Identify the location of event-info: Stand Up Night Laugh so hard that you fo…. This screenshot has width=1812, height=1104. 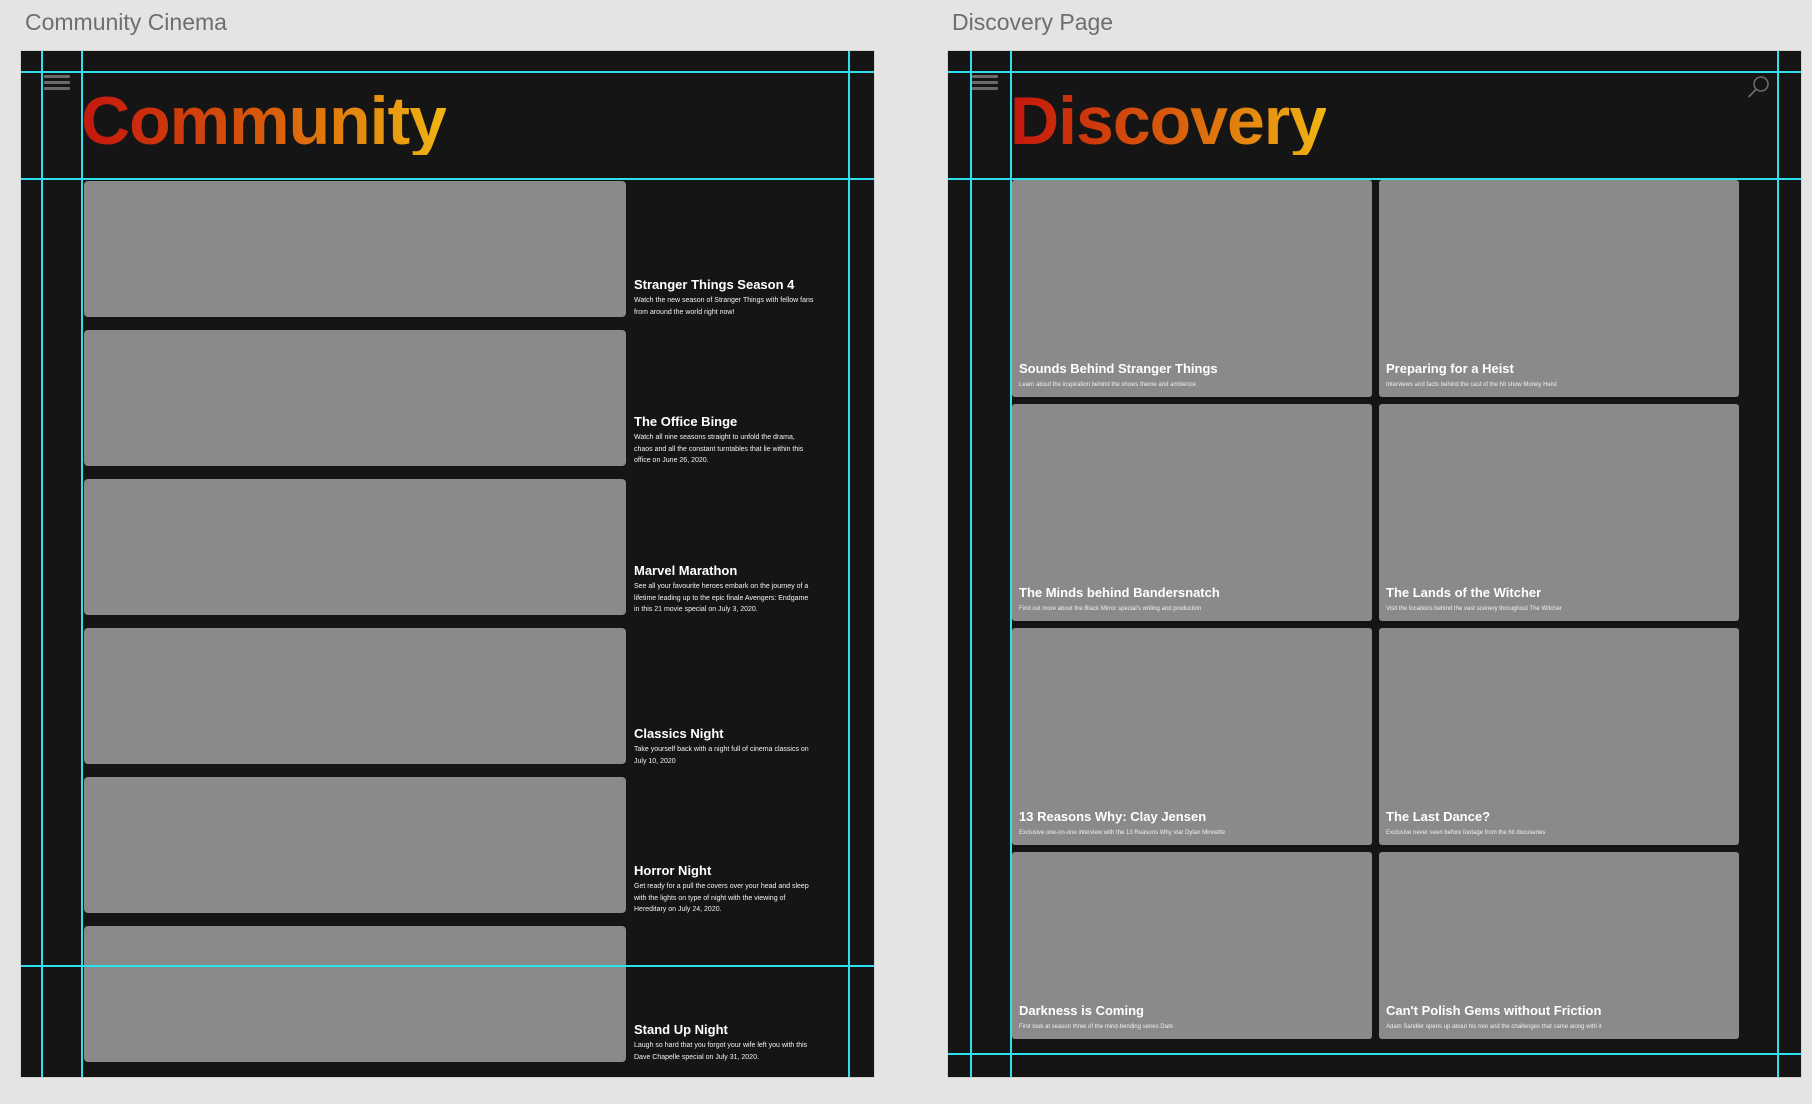
(724, 1042).